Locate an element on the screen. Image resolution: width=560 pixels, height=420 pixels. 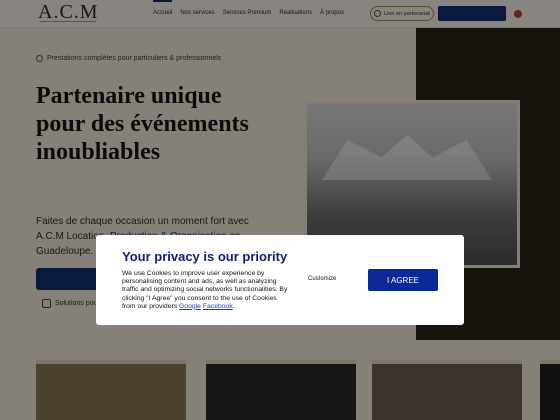
cookie-modal-title: Your privacy is our priority is located at coordinates (205, 256).